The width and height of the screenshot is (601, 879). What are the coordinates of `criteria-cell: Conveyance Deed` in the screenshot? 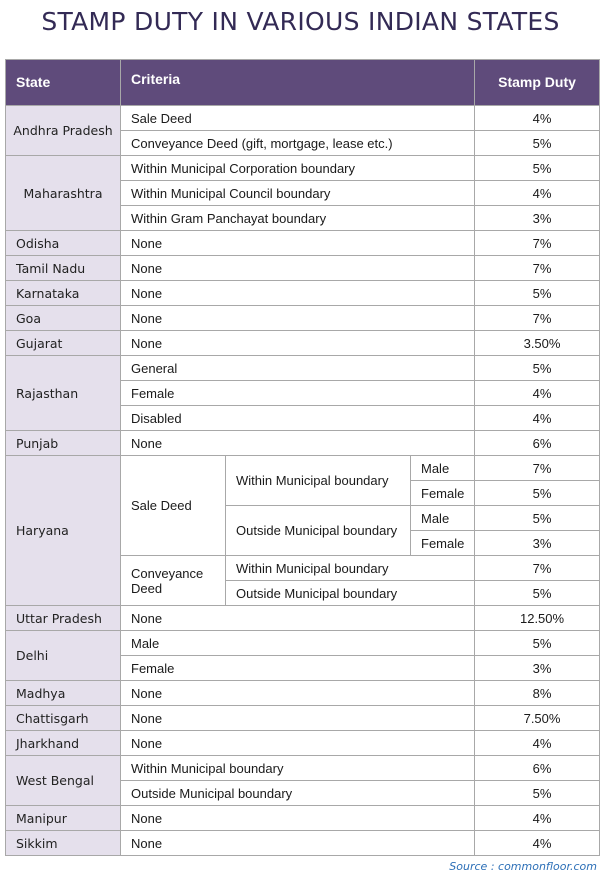 It's located at (173, 580).